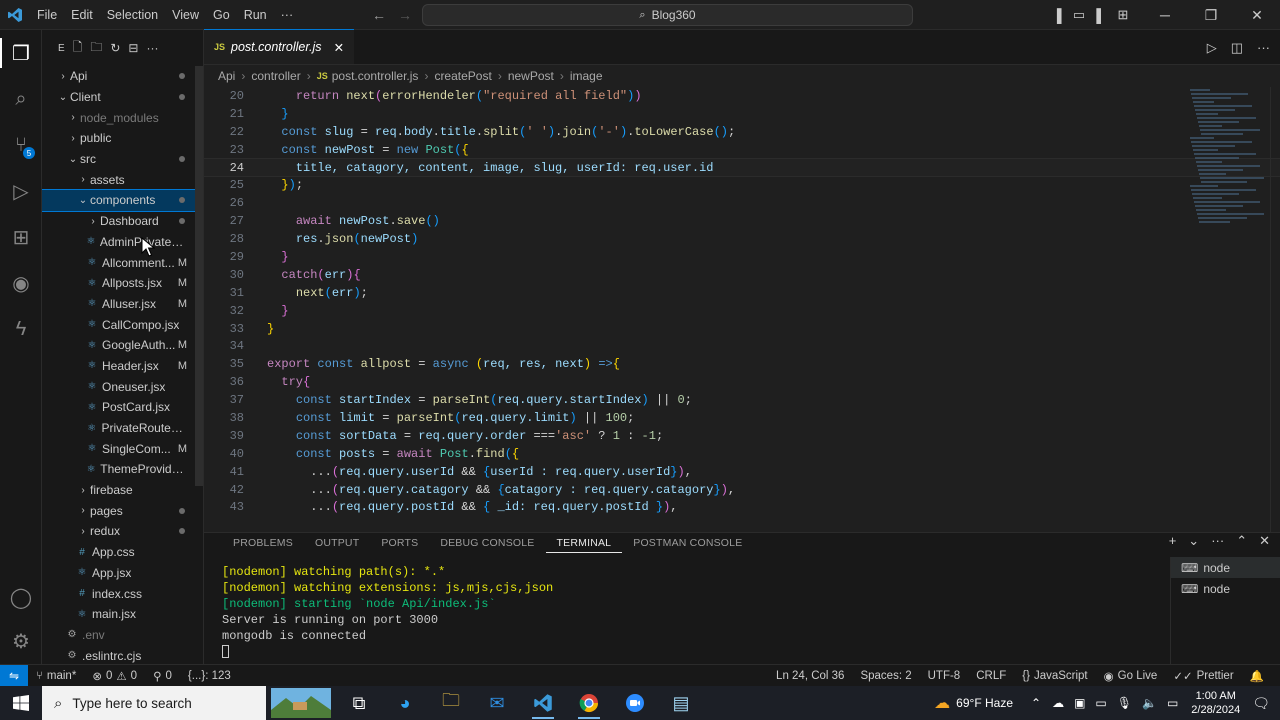  I want to click on menu-item-3: View, so click(185, 15).